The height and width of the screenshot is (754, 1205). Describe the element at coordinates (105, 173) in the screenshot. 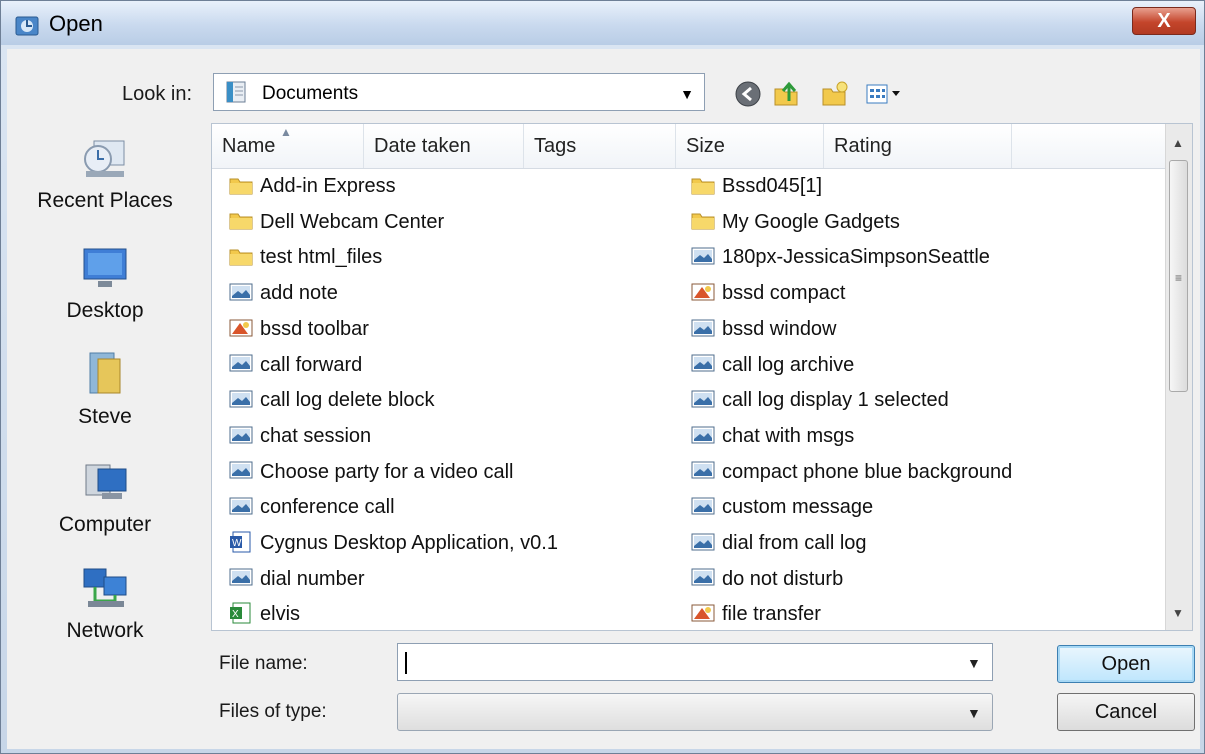

I see `place-recent-places: Recent Places` at that location.